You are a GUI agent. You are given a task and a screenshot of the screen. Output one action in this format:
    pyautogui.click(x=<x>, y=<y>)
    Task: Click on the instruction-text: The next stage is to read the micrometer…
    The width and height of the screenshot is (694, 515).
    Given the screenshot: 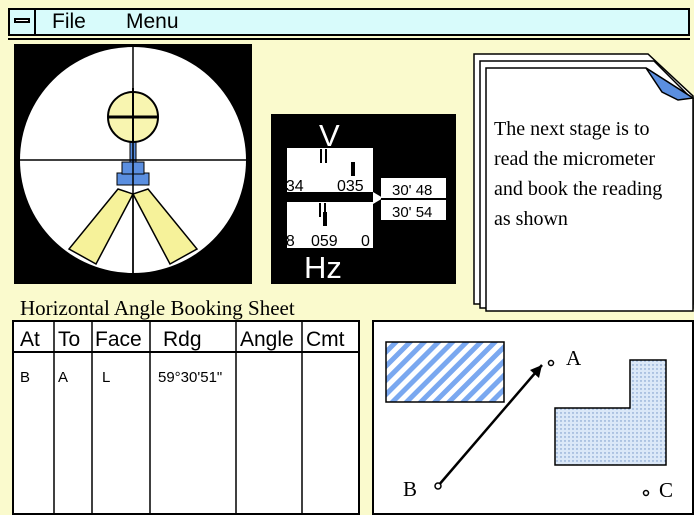 What is the action you would take?
    pyautogui.click(x=578, y=174)
    